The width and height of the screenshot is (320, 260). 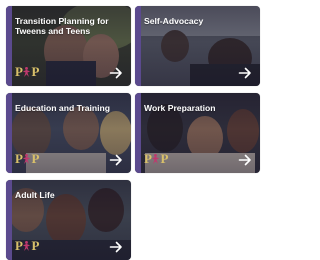 What do you see at coordinates (197, 46) in the screenshot?
I see `card-self-advocacy: Self-Advocacy` at bounding box center [197, 46].